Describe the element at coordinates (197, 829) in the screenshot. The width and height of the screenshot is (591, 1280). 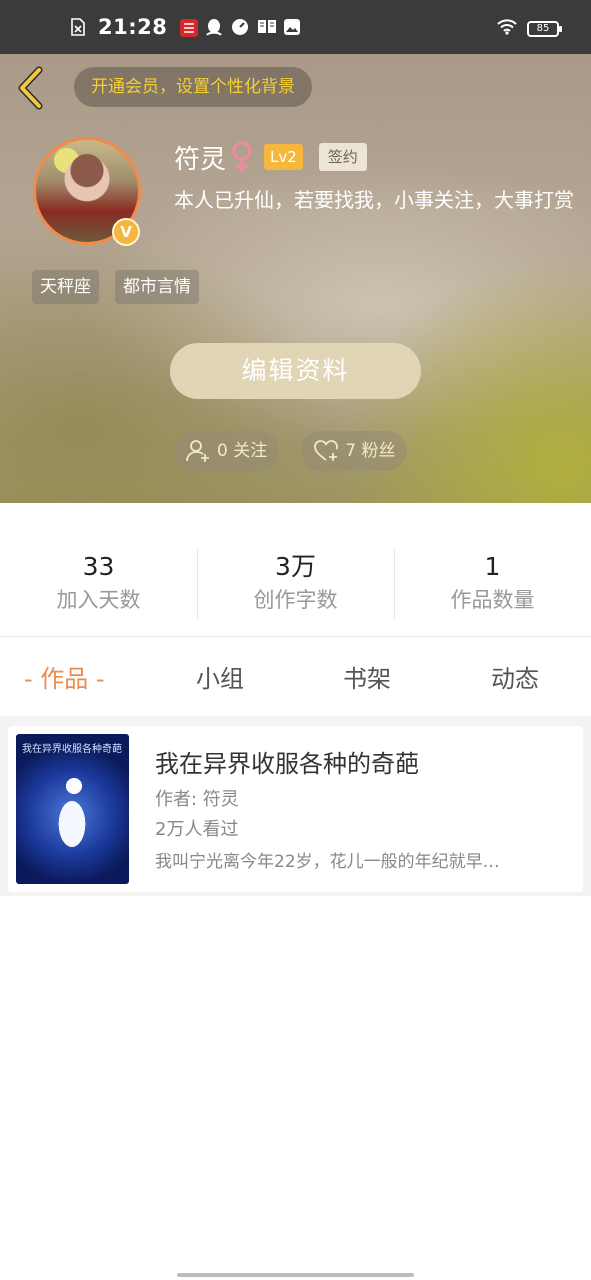
I see `work-views: 2万人看过` at that location.